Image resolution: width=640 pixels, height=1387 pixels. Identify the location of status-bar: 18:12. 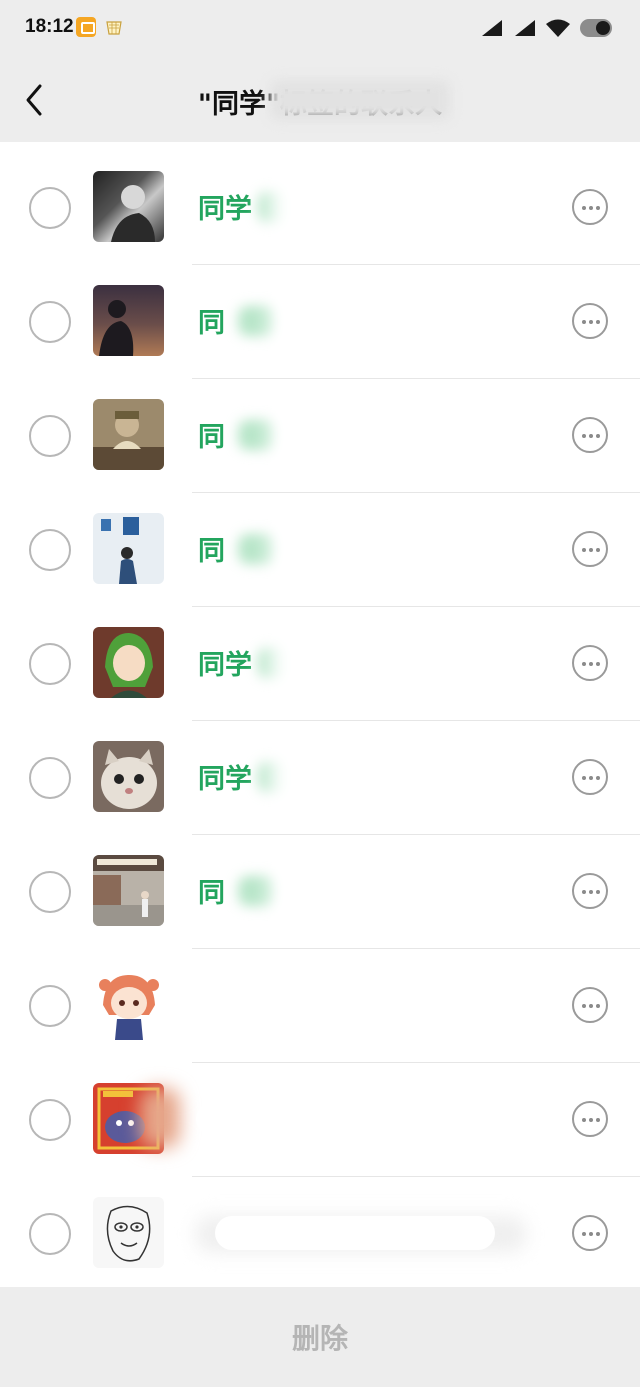
(320, 29).